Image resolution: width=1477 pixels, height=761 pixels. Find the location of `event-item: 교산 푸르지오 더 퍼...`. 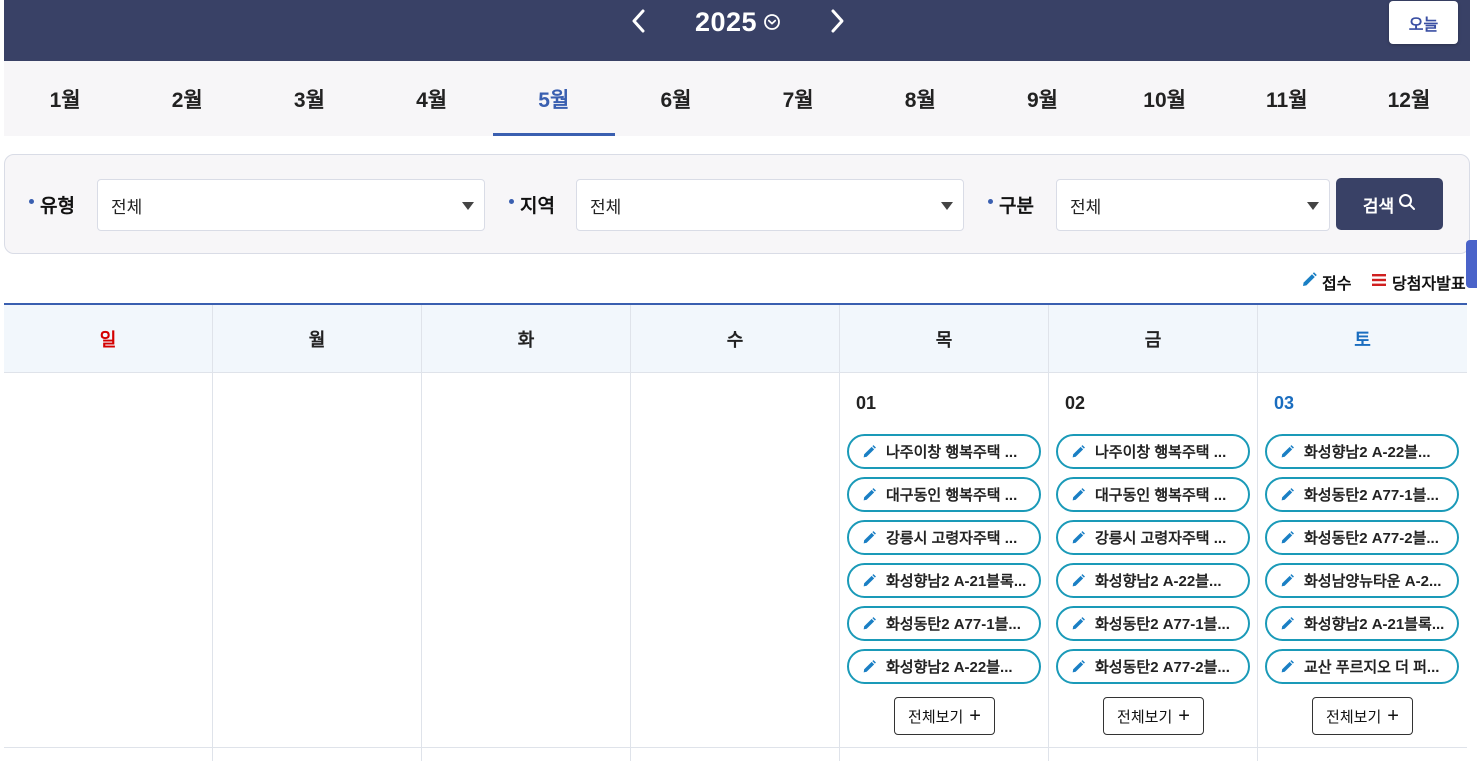

event-item: 교산 푸르지오 더 퍼... is located at coordinates (1362, 666).